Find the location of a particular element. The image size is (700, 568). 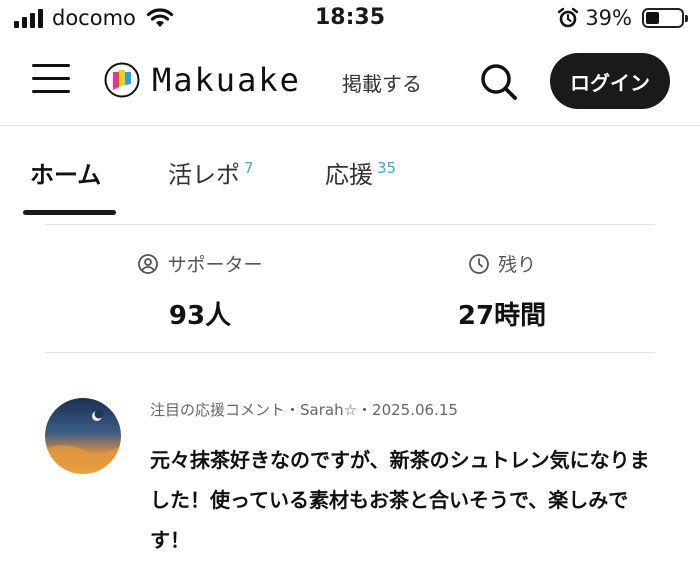

logo-mark-icon is located at coordinates (122, 80).